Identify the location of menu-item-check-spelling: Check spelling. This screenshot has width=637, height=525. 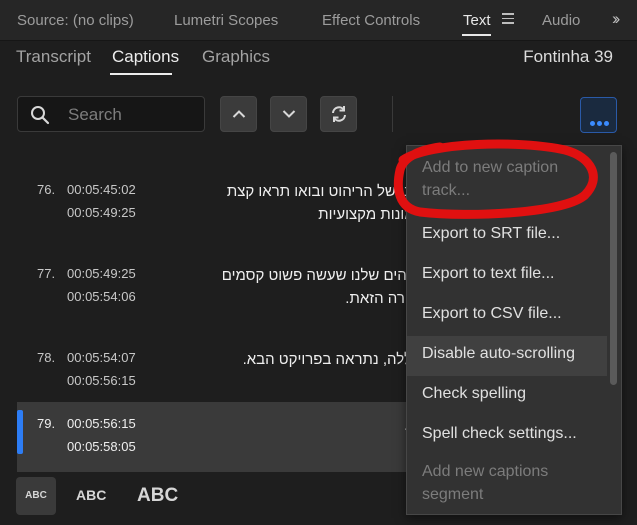
(507, 396).